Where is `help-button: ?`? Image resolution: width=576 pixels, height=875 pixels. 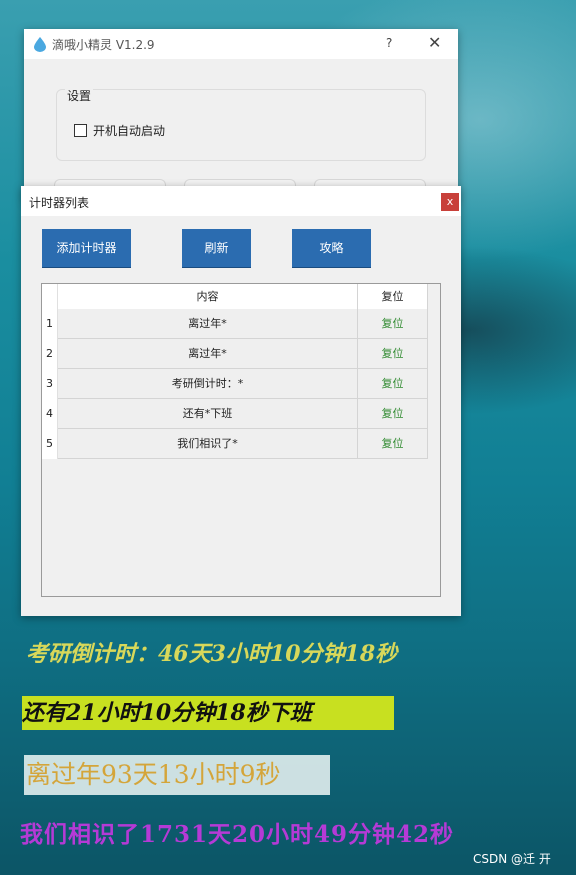 help-button: ? is located at coordinates (389, 43).